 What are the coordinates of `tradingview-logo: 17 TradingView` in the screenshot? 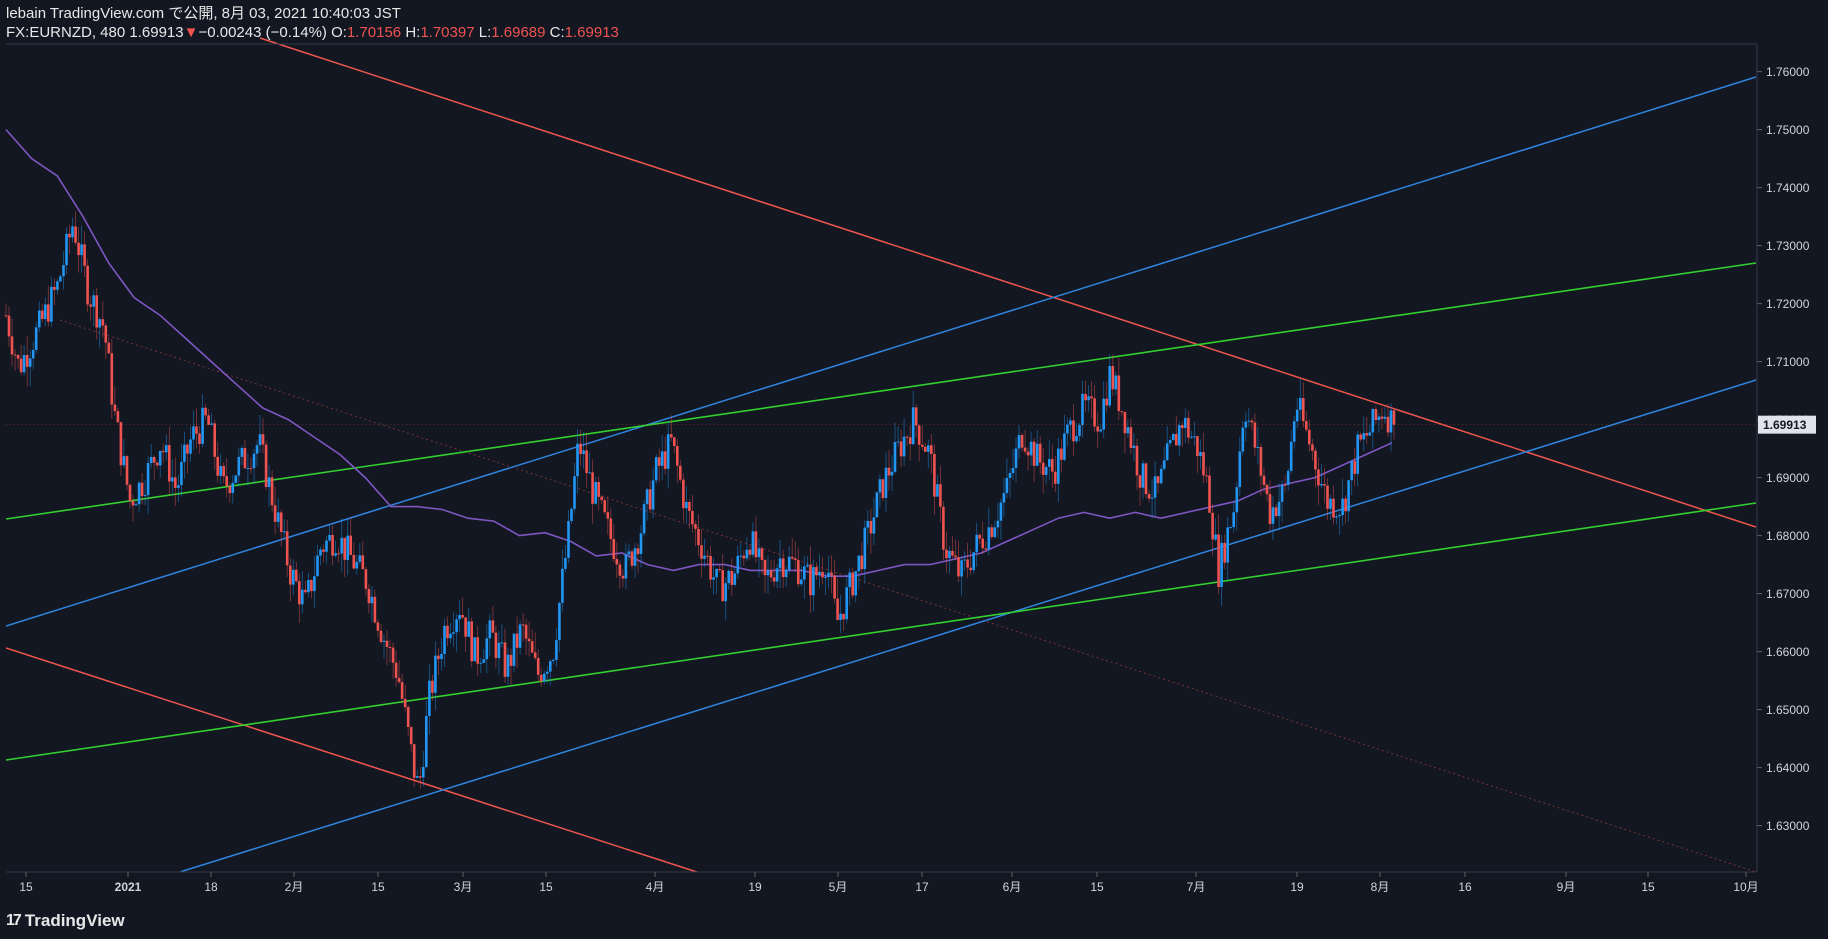 It's located at (65, 921).